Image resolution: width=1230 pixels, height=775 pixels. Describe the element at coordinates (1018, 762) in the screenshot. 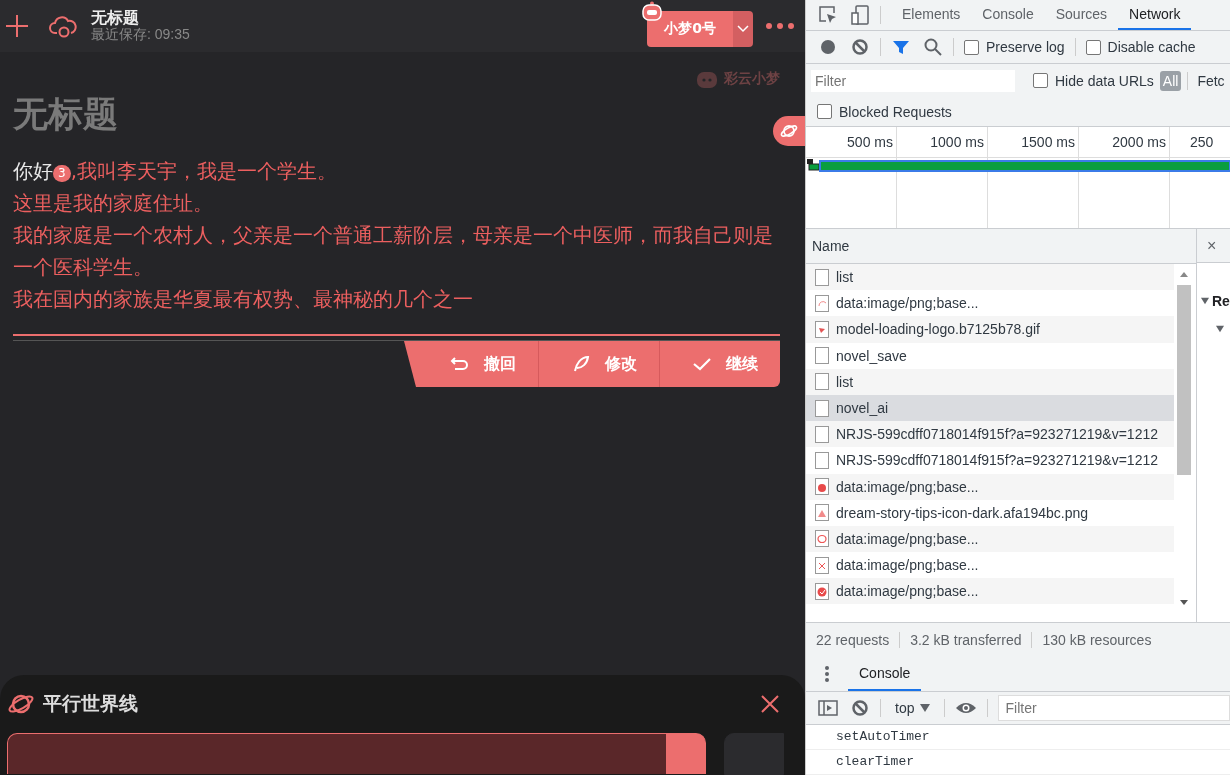

I see `console-message: clearTimer` at that location.